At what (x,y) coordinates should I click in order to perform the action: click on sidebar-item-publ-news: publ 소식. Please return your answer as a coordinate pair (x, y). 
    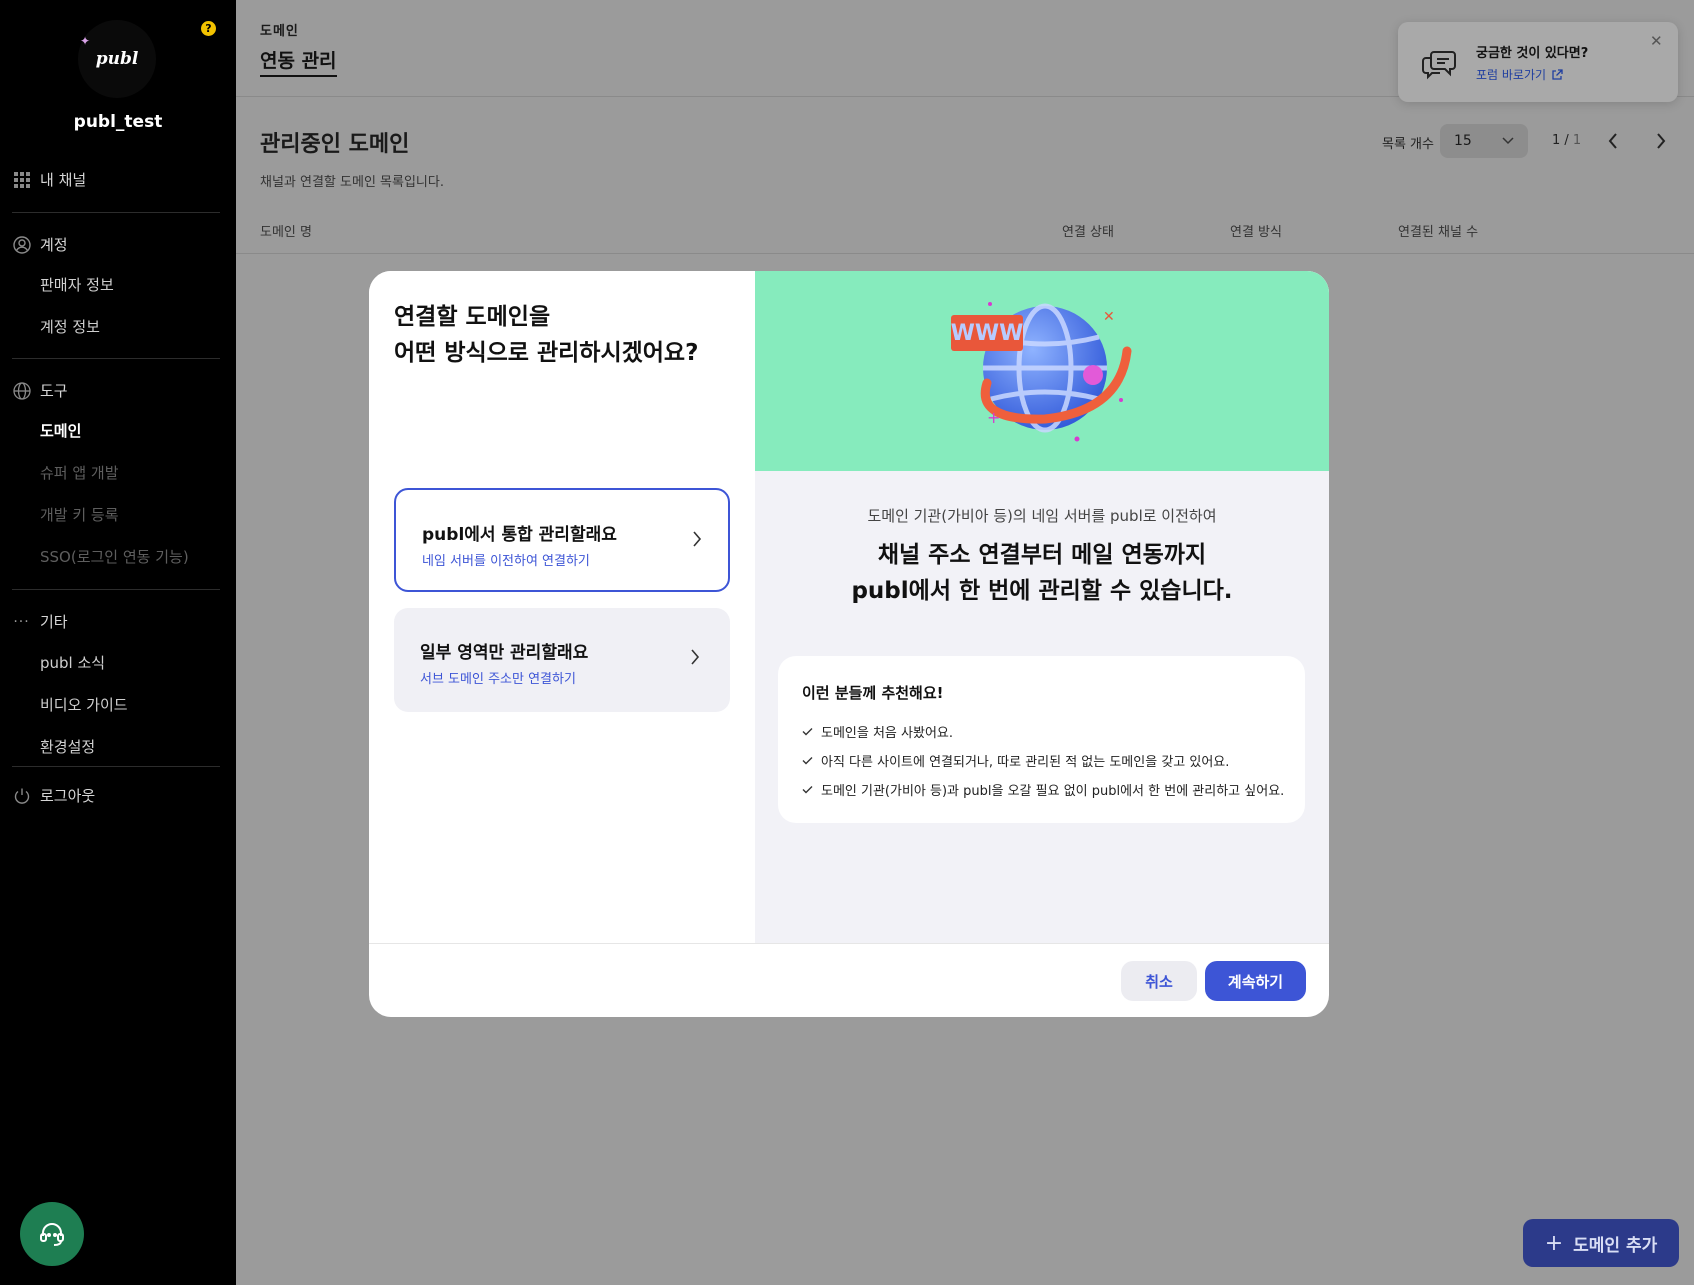
    Looking at the image, I should click on (72, 662).